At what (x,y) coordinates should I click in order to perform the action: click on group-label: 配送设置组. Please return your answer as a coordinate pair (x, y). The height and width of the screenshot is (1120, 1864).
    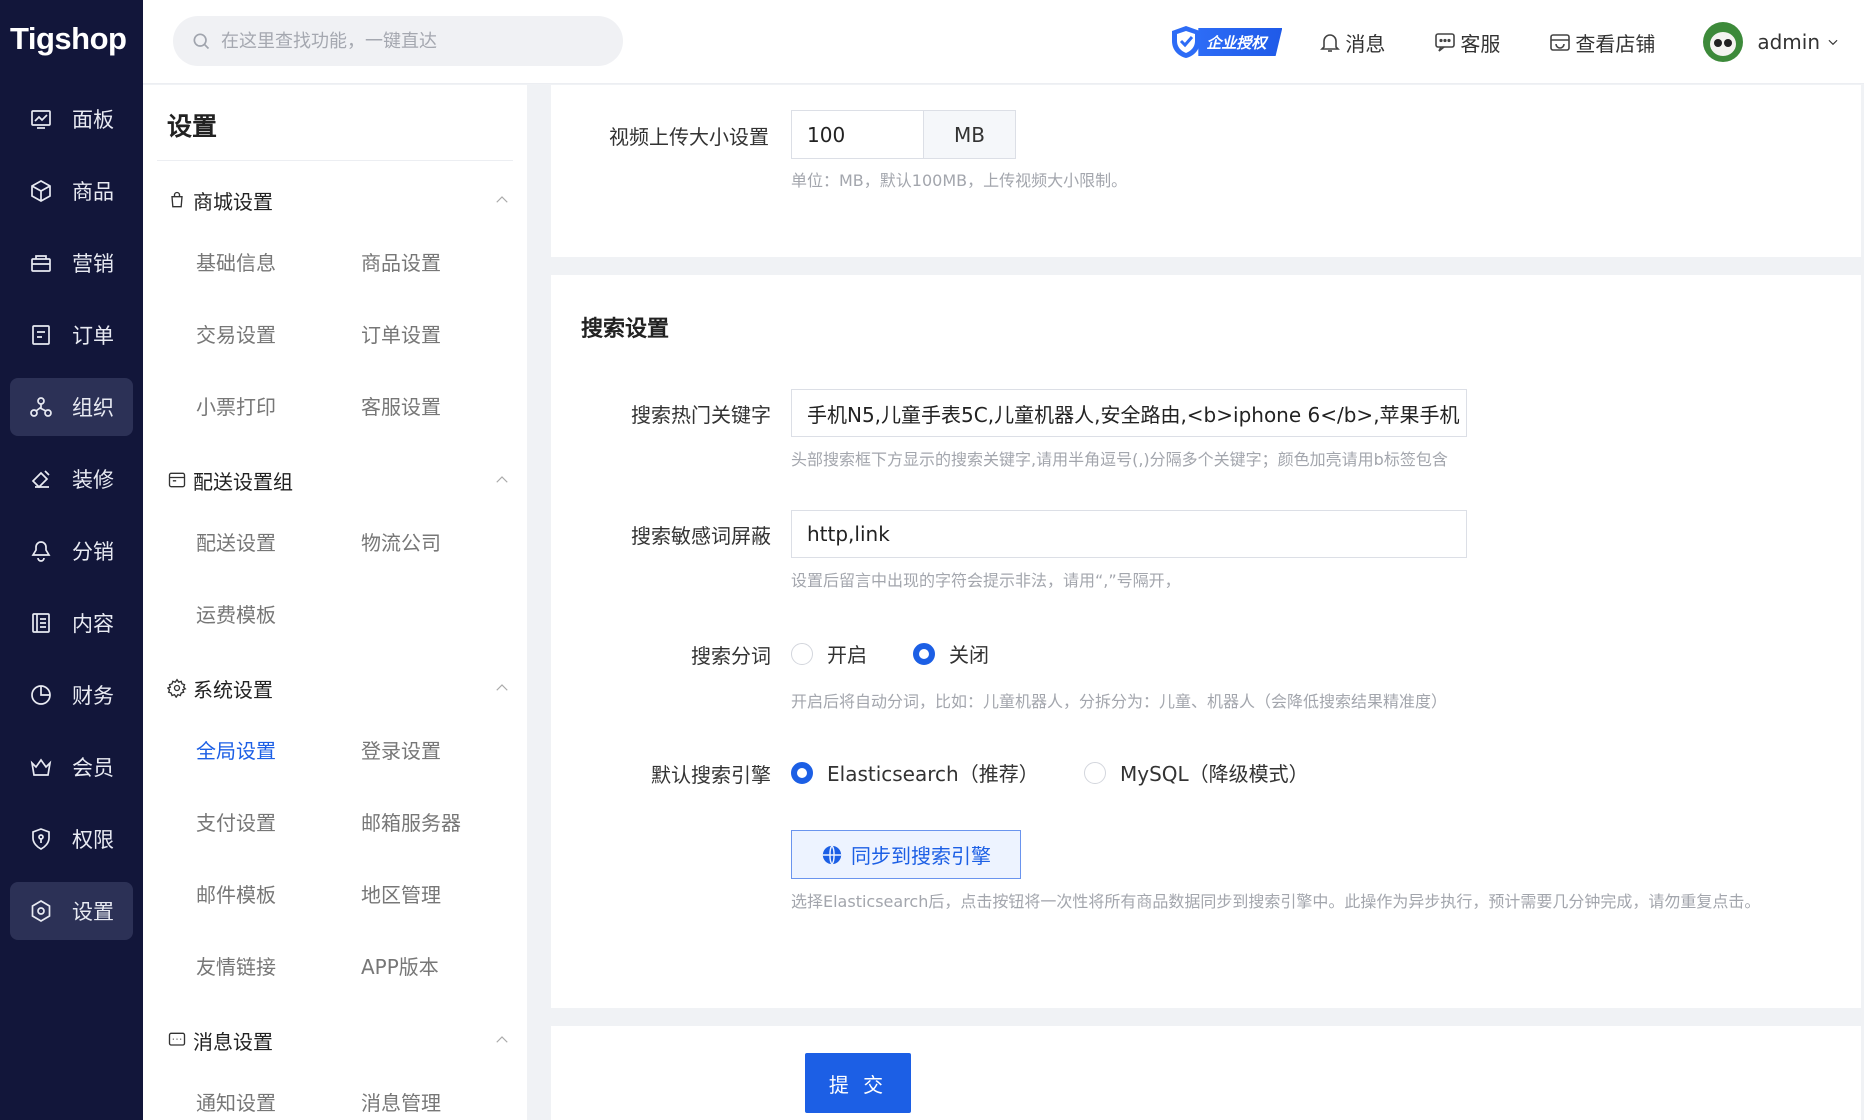
    Looking at the image, I should click on (243, 481).